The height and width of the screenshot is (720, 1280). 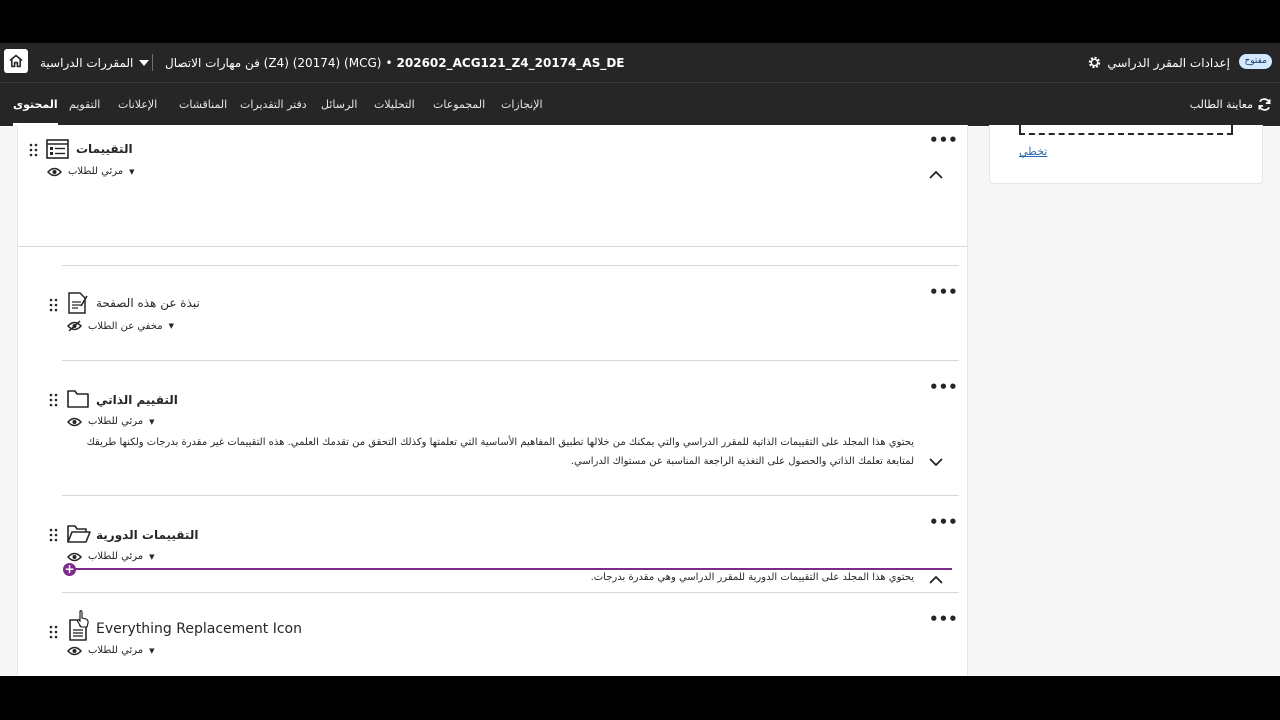 I want to click on course-status-badge: مفتوح, so click(x=1255, y=61).